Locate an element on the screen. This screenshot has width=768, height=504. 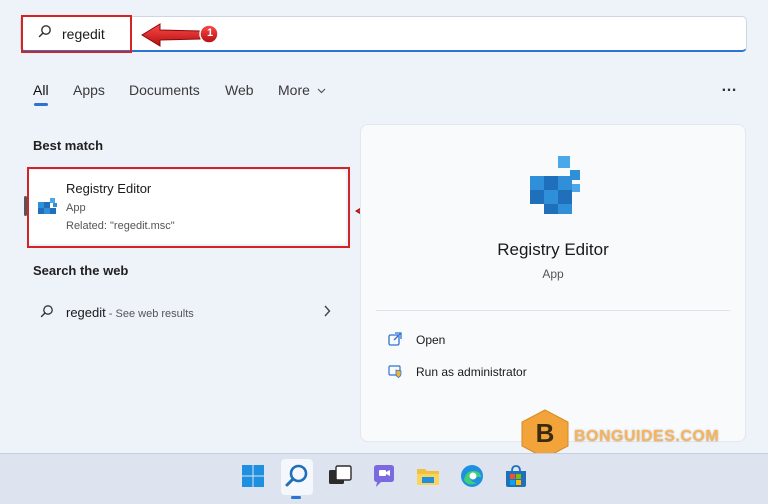
active-tab-indicator is located at coordinates (41, 104).